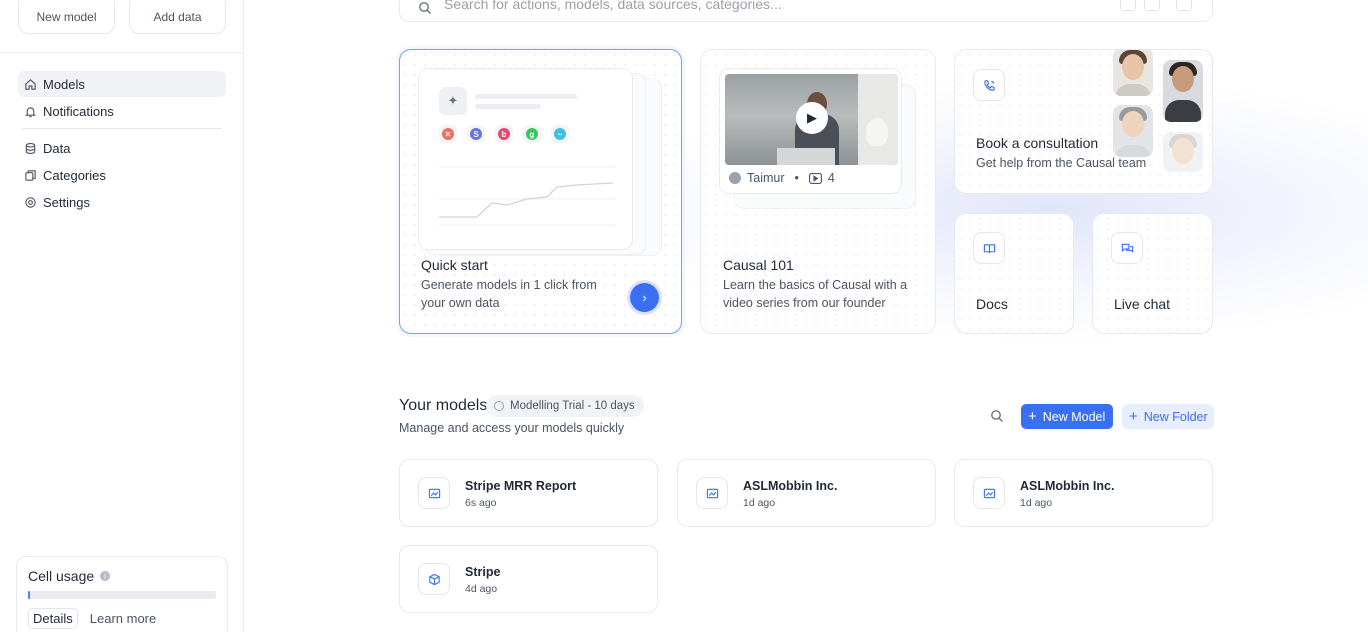  I want to click on models-subtitle: Manage and access your models quickly, so click(512, 428).